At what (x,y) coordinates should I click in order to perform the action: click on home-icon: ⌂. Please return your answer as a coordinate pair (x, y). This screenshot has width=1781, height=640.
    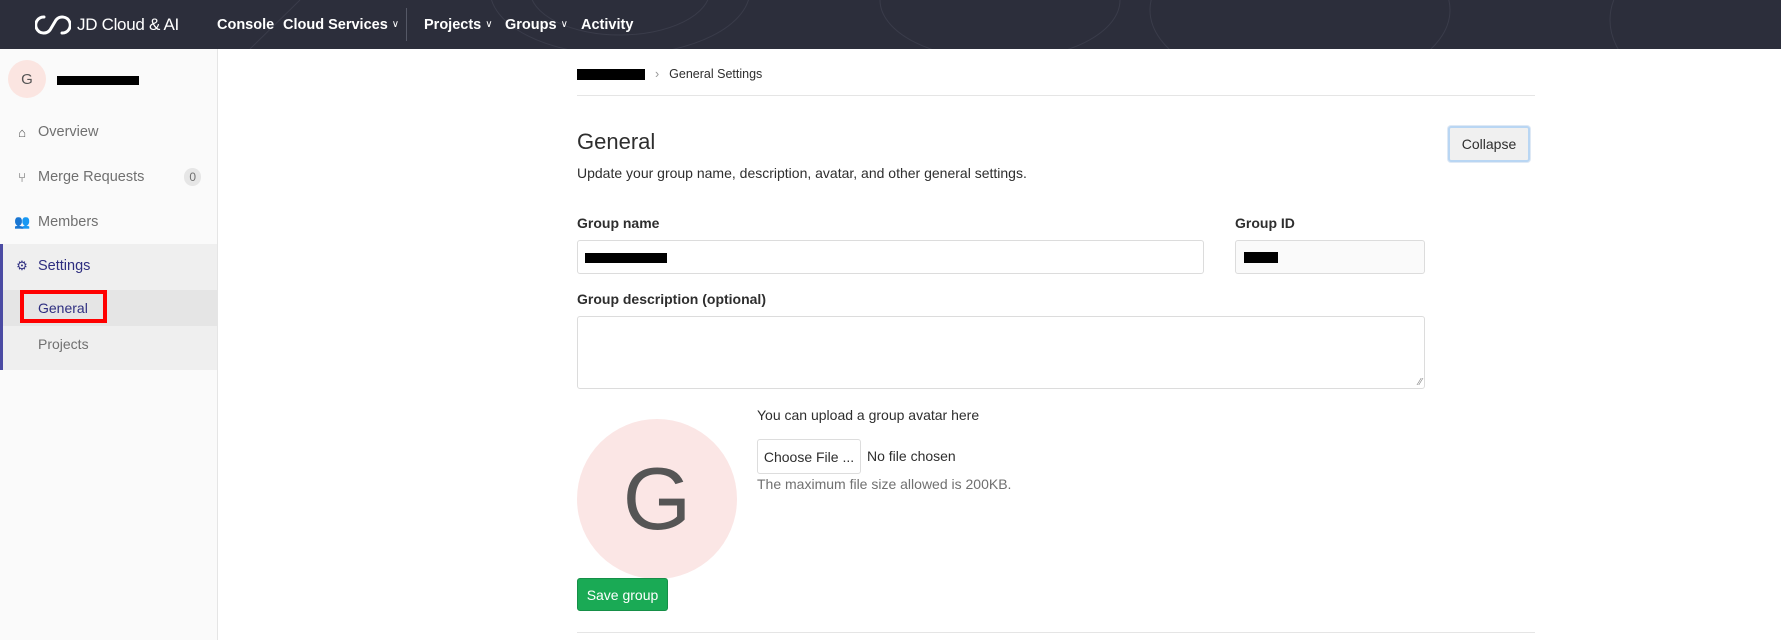
    Looking at the image, I should click on (22, 132).